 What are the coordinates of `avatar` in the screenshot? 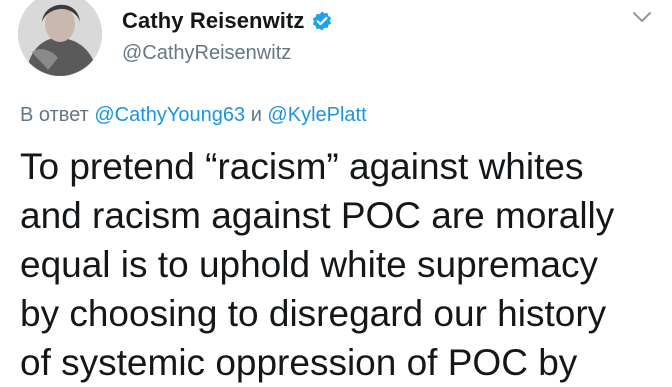 It's located at (60, 38).